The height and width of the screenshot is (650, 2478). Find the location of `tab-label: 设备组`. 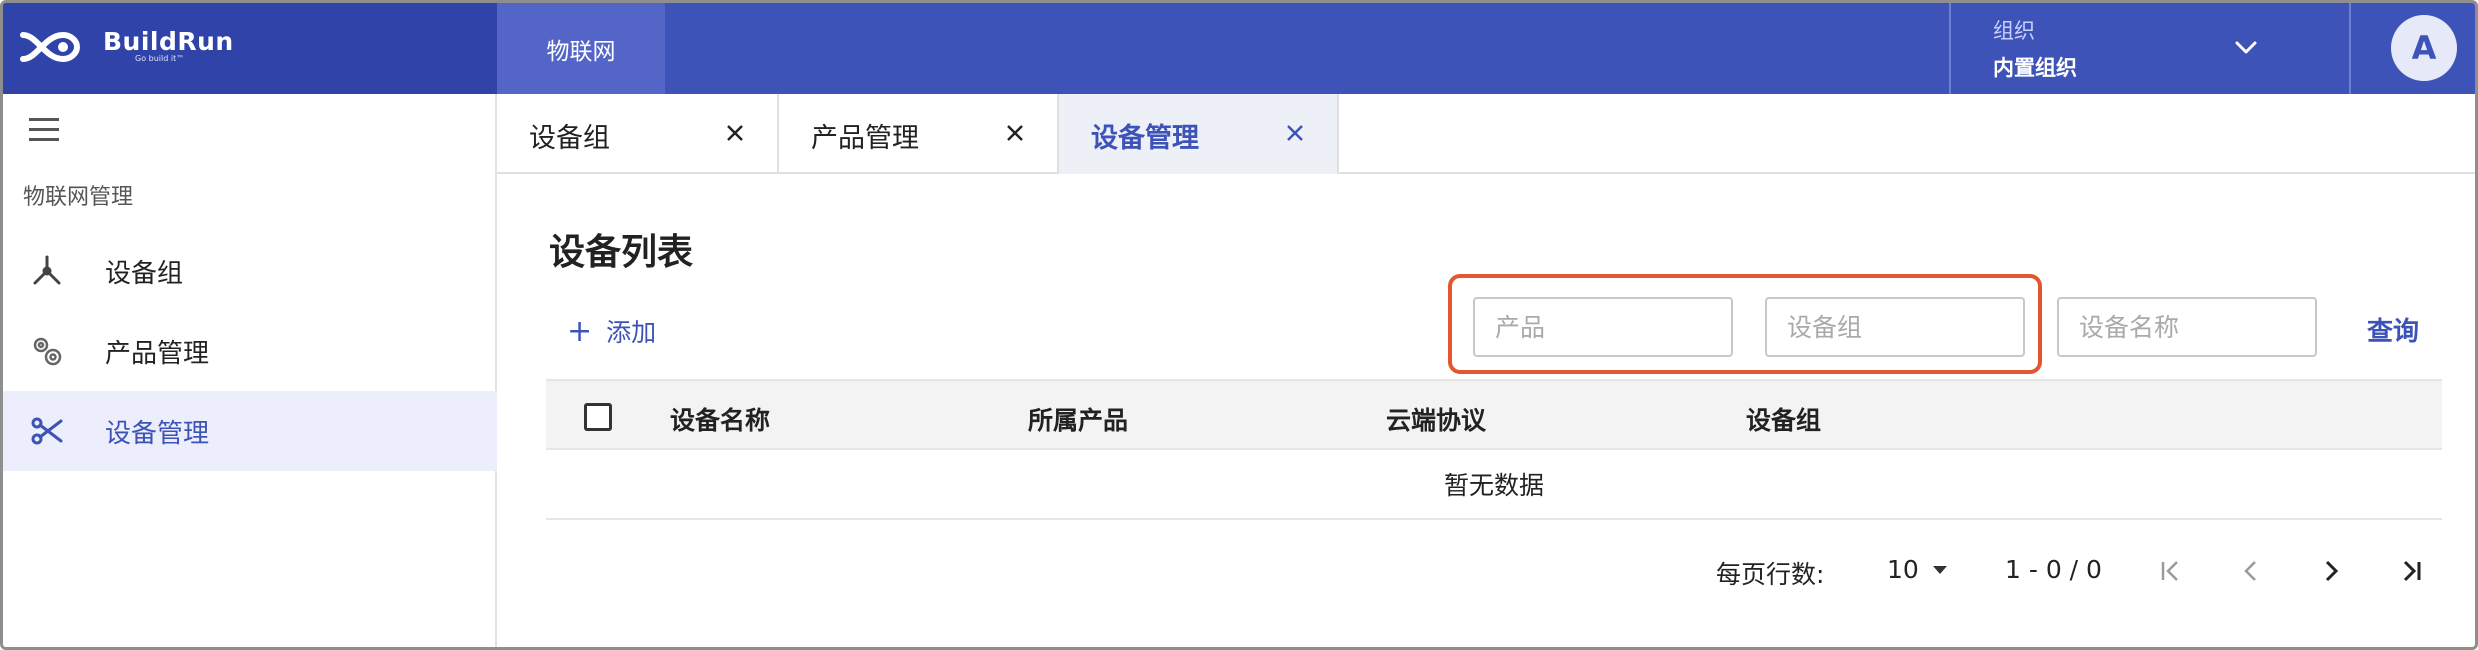

tab-label: 设备组 is located at coordinates (569, 138).